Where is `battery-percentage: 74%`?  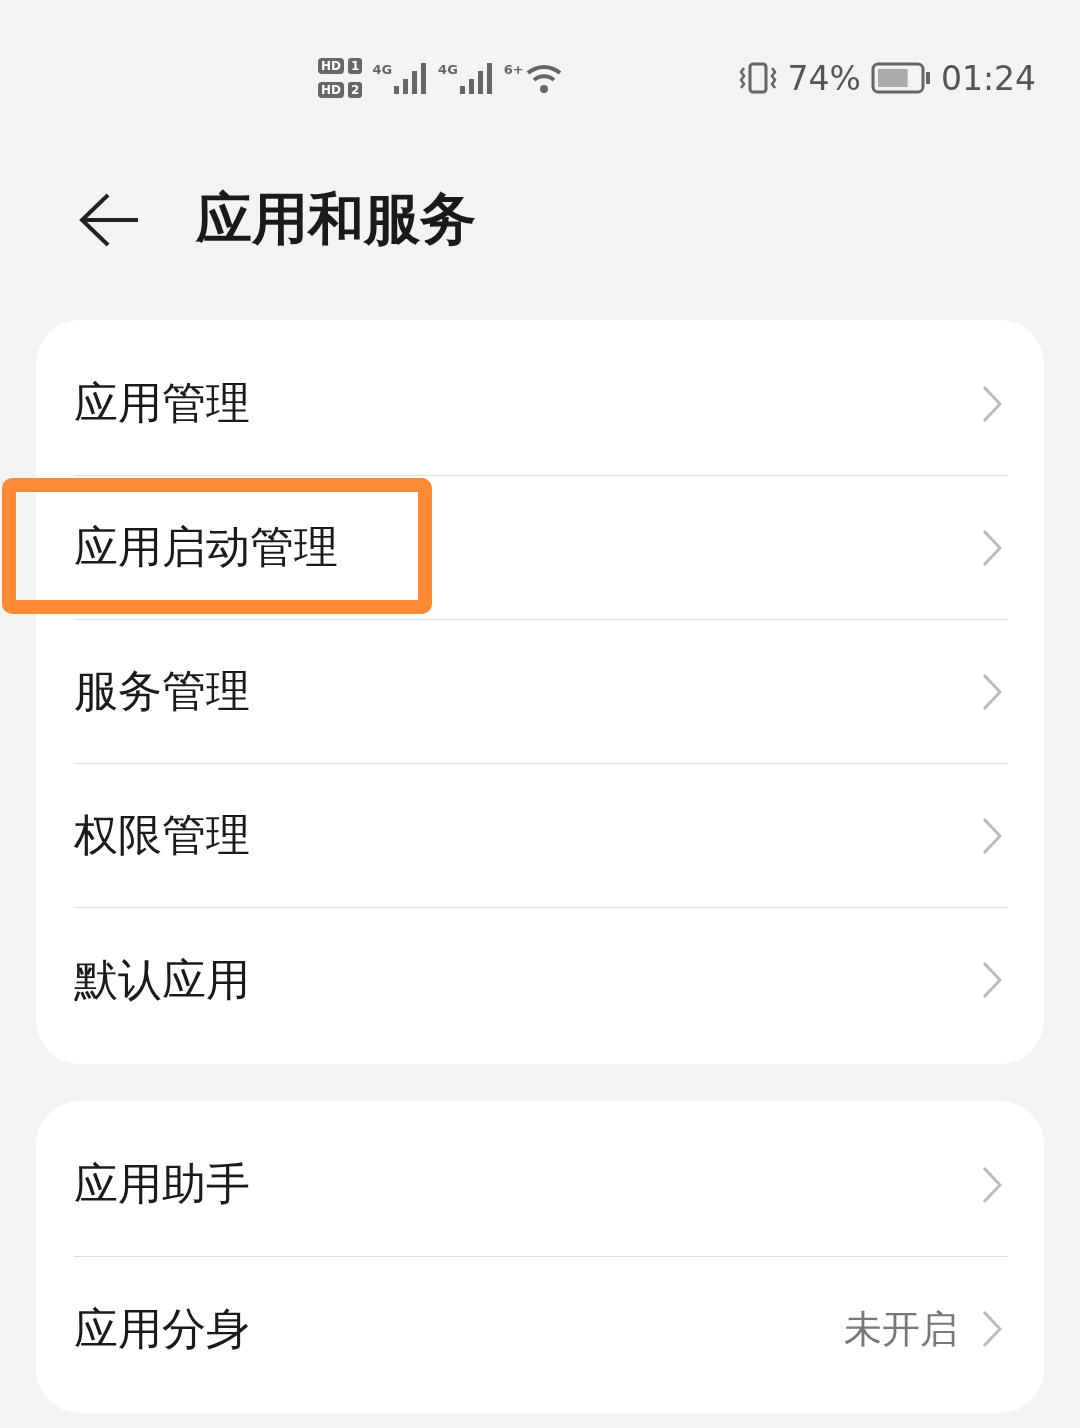
battery-percentage: 74% is located at coordinates (824, 78).